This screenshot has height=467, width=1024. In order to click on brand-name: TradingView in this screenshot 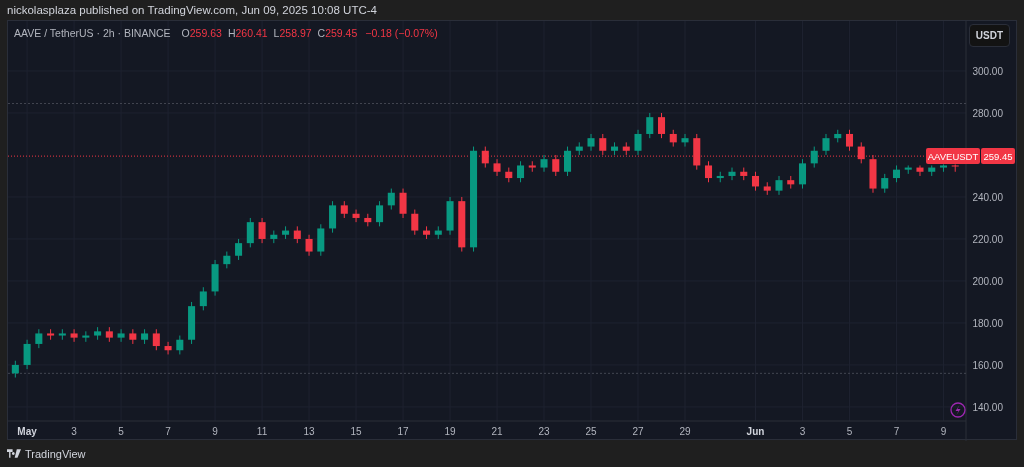, I will do `click(55, 453)`.